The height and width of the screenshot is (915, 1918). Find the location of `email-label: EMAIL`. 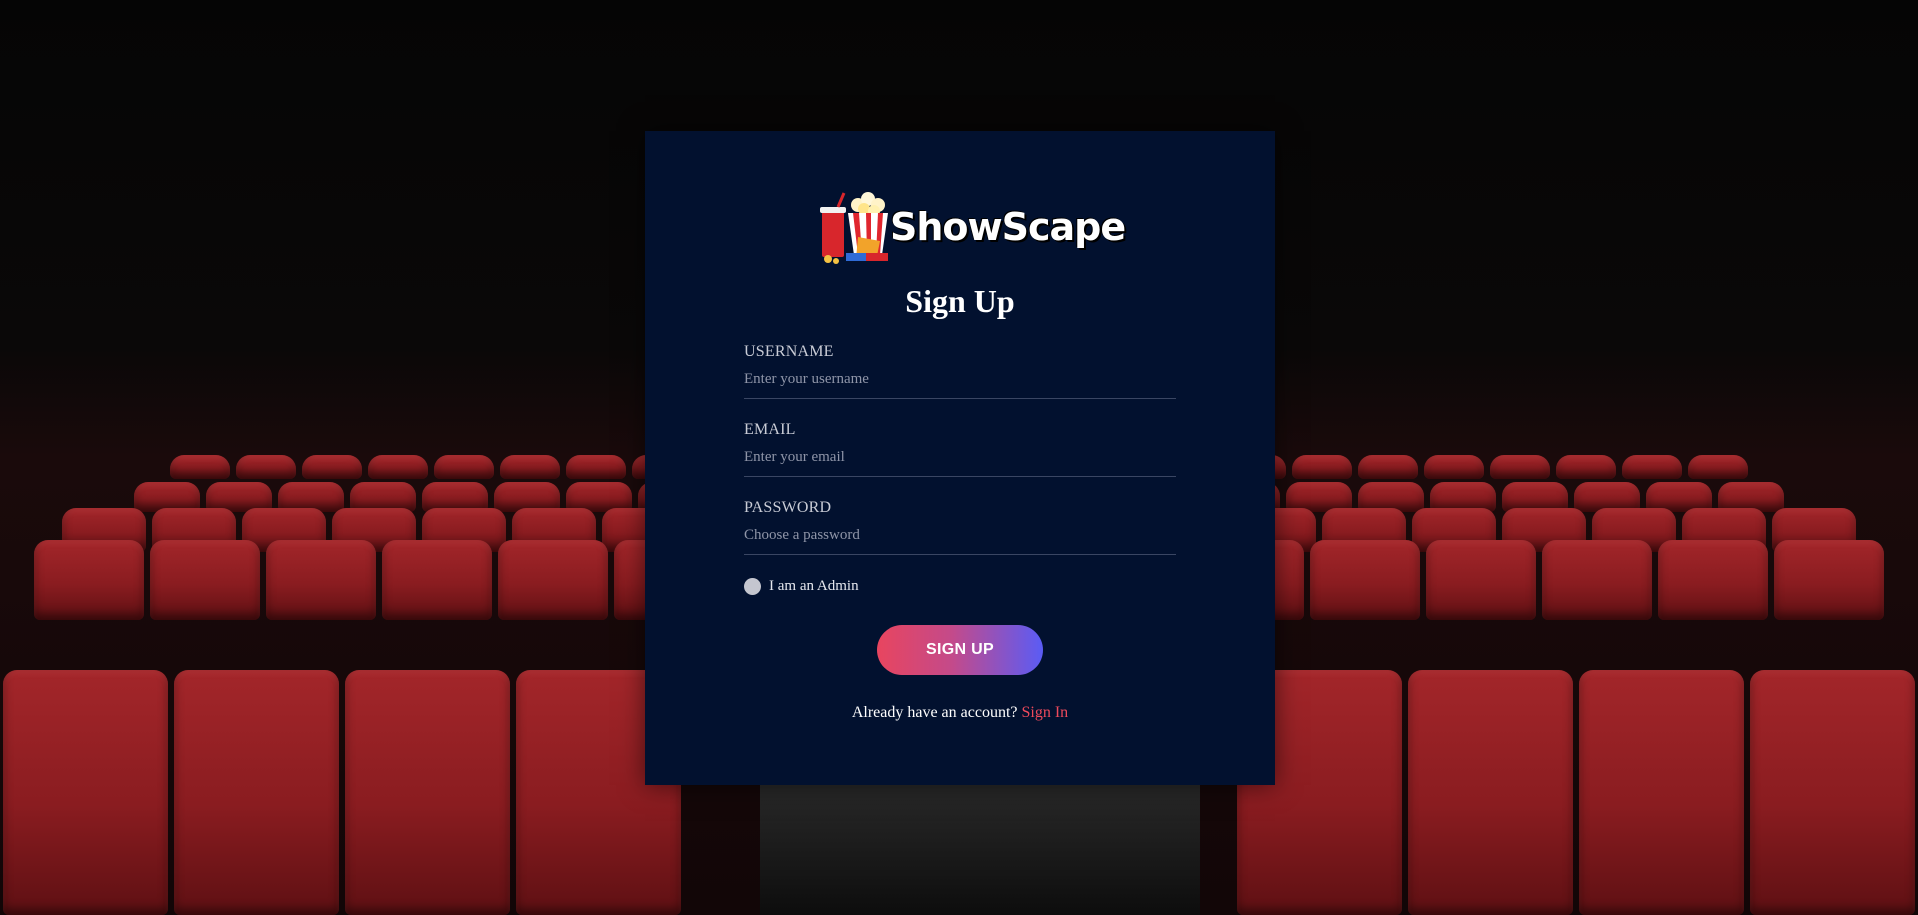

email-label: EMAIL is located at coordinates (770, 429).